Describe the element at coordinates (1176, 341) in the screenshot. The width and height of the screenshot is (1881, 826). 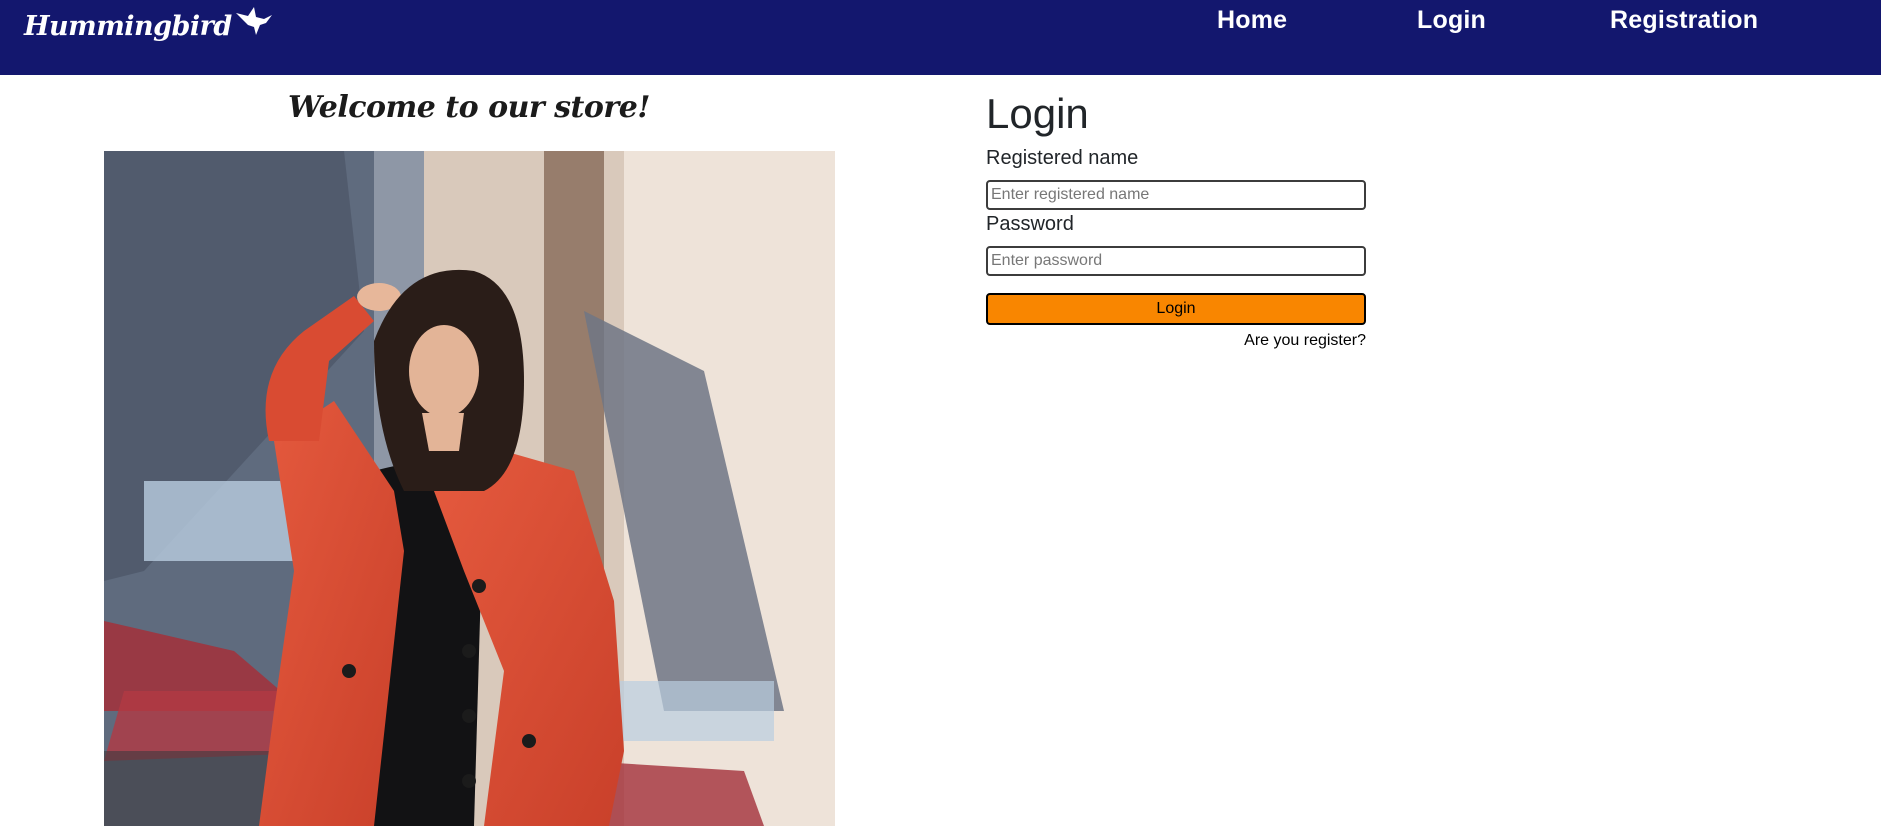
I see `register-link: Are you register?` at that location.